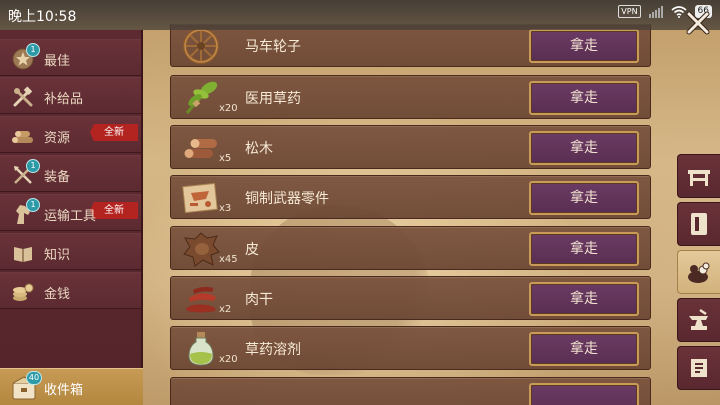  I want to click on tab-scroll, so click(698, 224).